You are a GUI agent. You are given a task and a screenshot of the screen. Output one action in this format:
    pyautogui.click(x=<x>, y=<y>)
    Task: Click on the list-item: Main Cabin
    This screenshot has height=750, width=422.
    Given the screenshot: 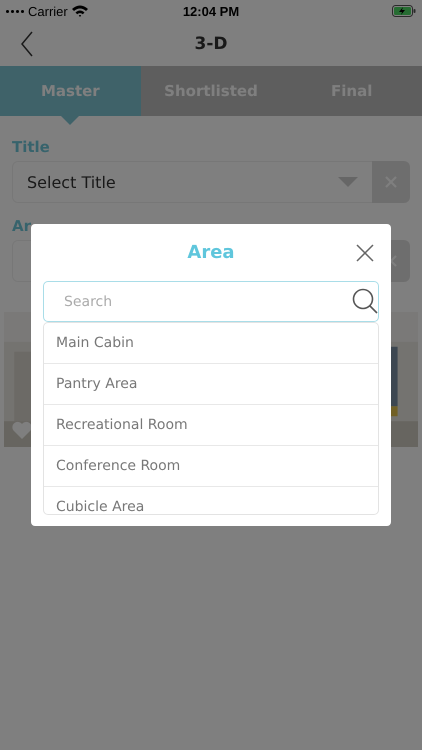 What is the action you would take?
    pyautogui.click(x=211, y=343)
    